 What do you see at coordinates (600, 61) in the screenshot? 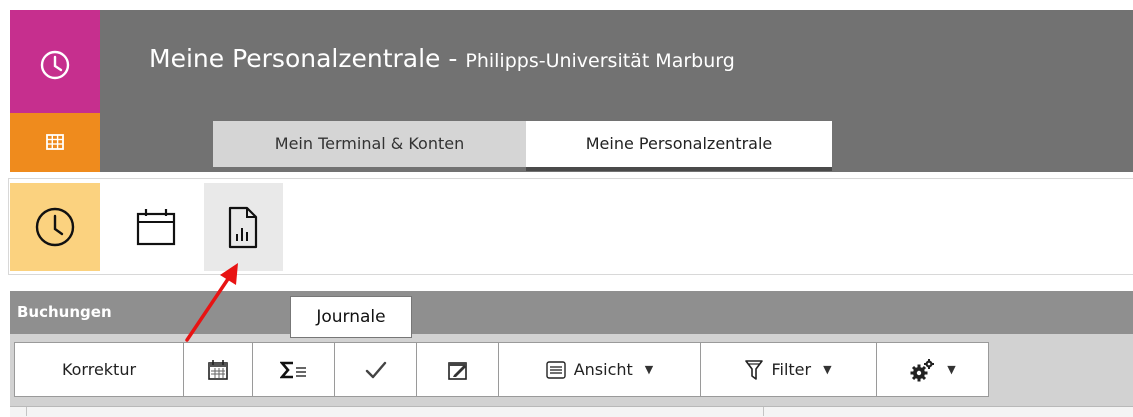
I see `organization-name: Philipps-Universität Marburg` at bounding box center [600, 61].